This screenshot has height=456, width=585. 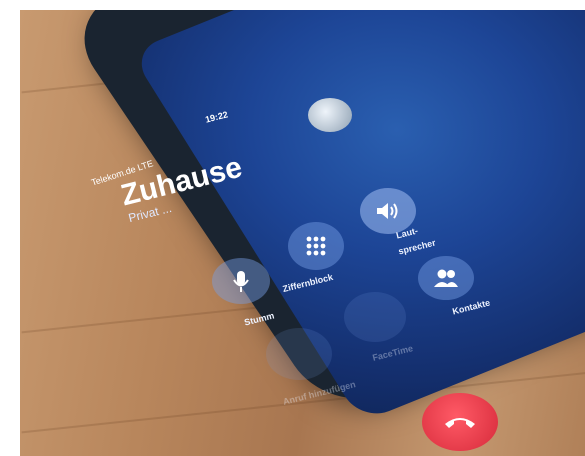 I want to click on top-border, so click(x=302, y=5).